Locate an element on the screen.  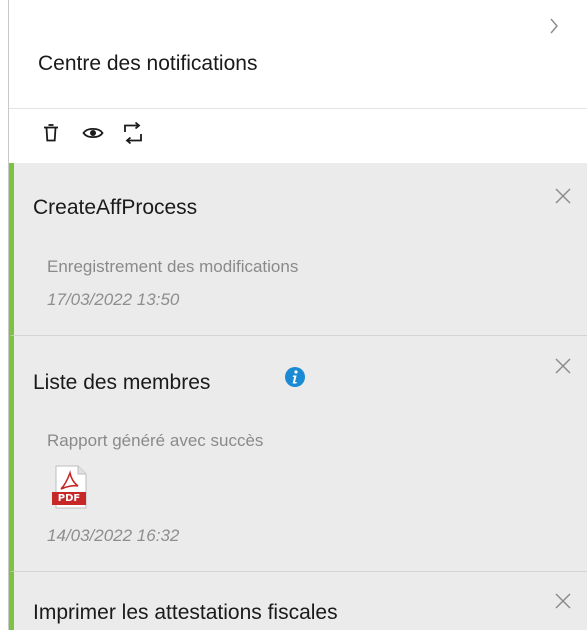
notification-toolbar is located at coordinates (298, 136).